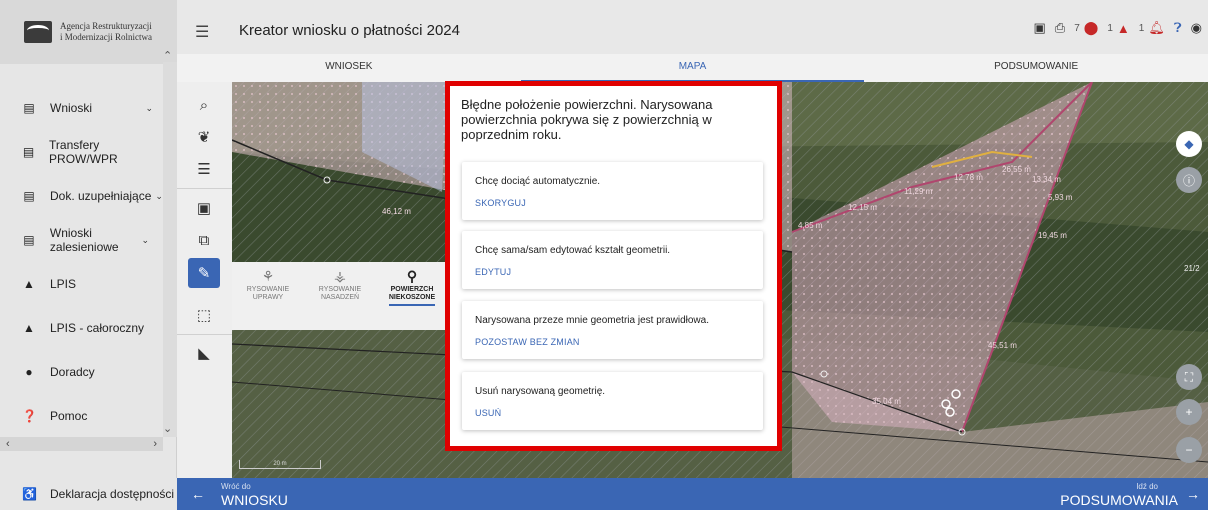 The image size is (1208, 510). What do you see at coordinates (1147, 486) in the screenshot?
I see `next-caption: Idź do` at bounding box center [1147, 486].